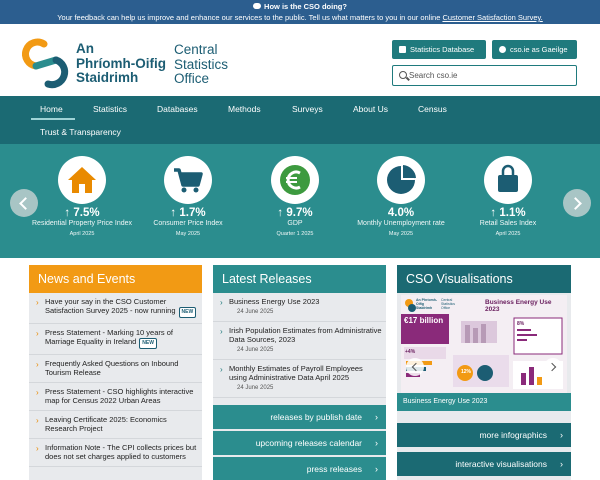 The image size is (600, 480). What do you see at coordinates (466, 372) in the screenshot?
I see `infographic-percent: 12%` at bounding box center [466, 372].